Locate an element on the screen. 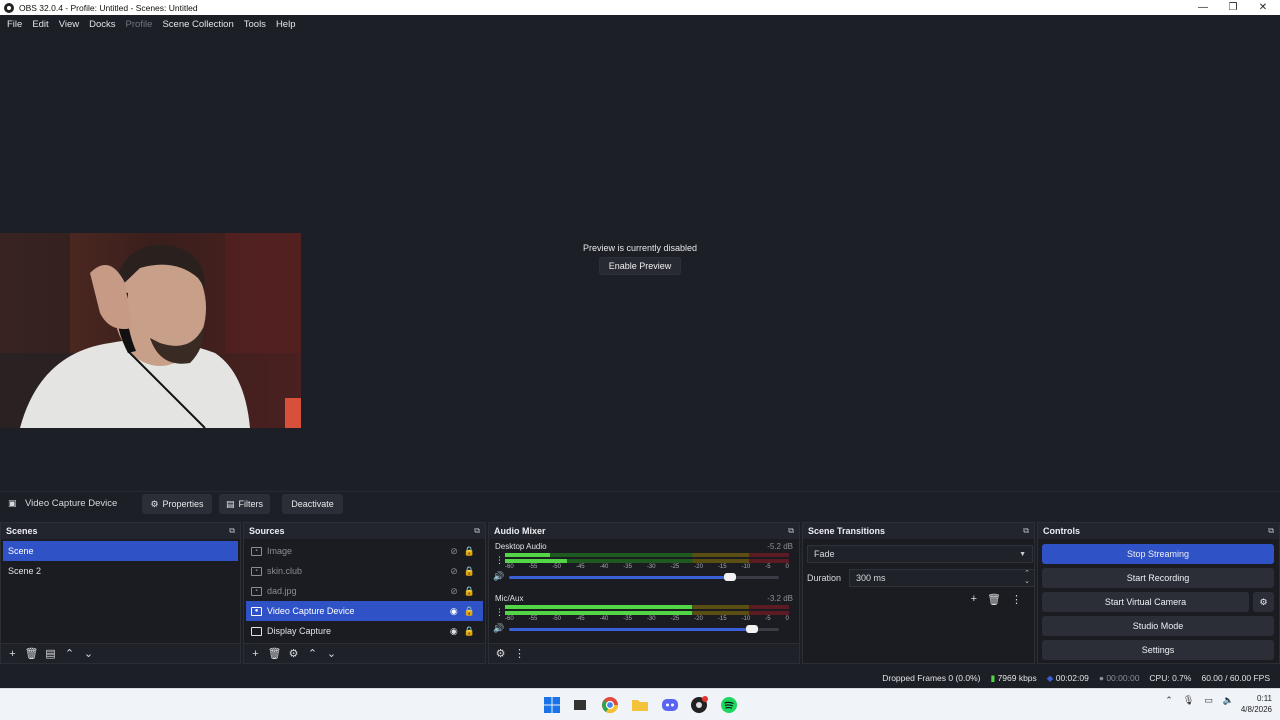  scene-filters-icon: ▤ is located at coordinates (50, 653).